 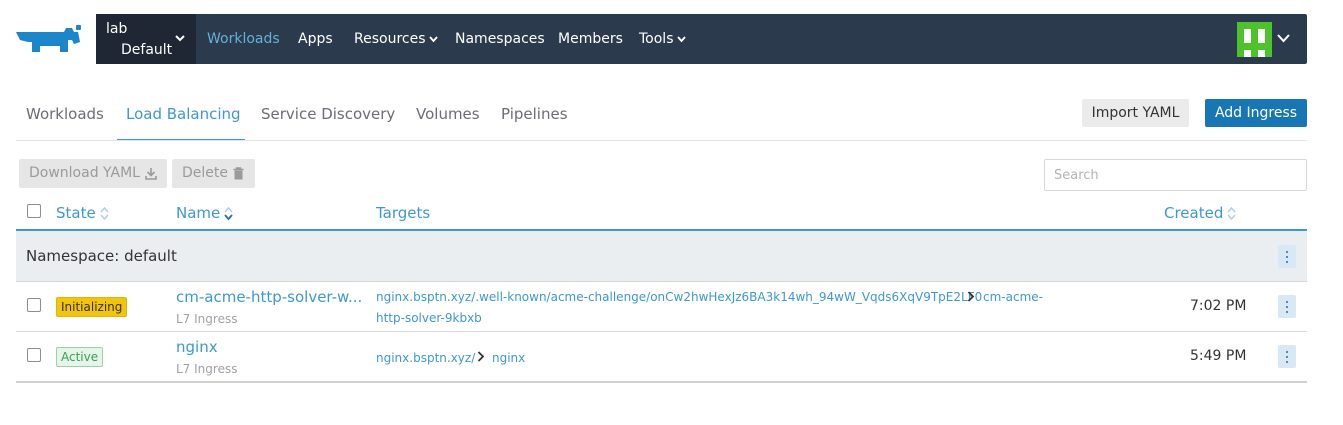 I want to click on namespace-group-row: Namespace: default, so click(x=661, y=256).